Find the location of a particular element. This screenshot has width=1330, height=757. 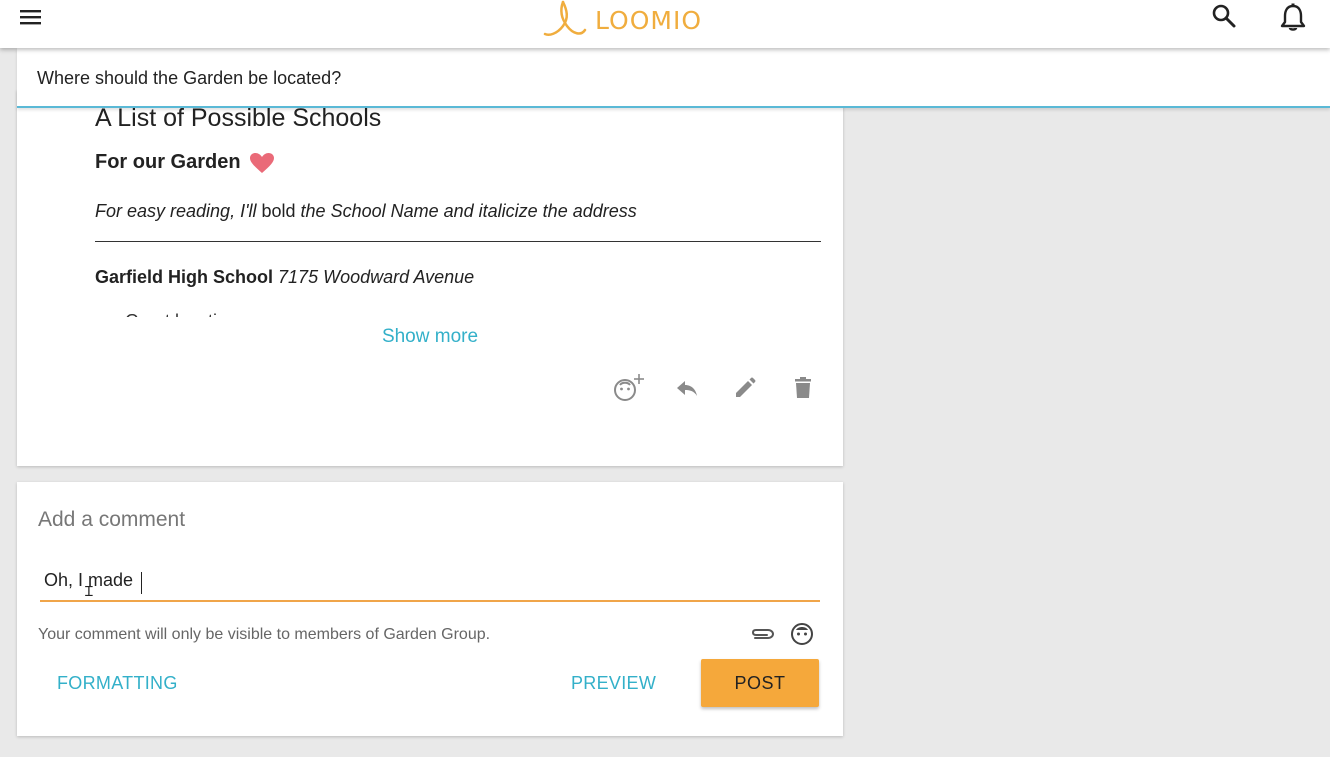

comment-form-title: Add a comment is located at coordinates (112, 519).